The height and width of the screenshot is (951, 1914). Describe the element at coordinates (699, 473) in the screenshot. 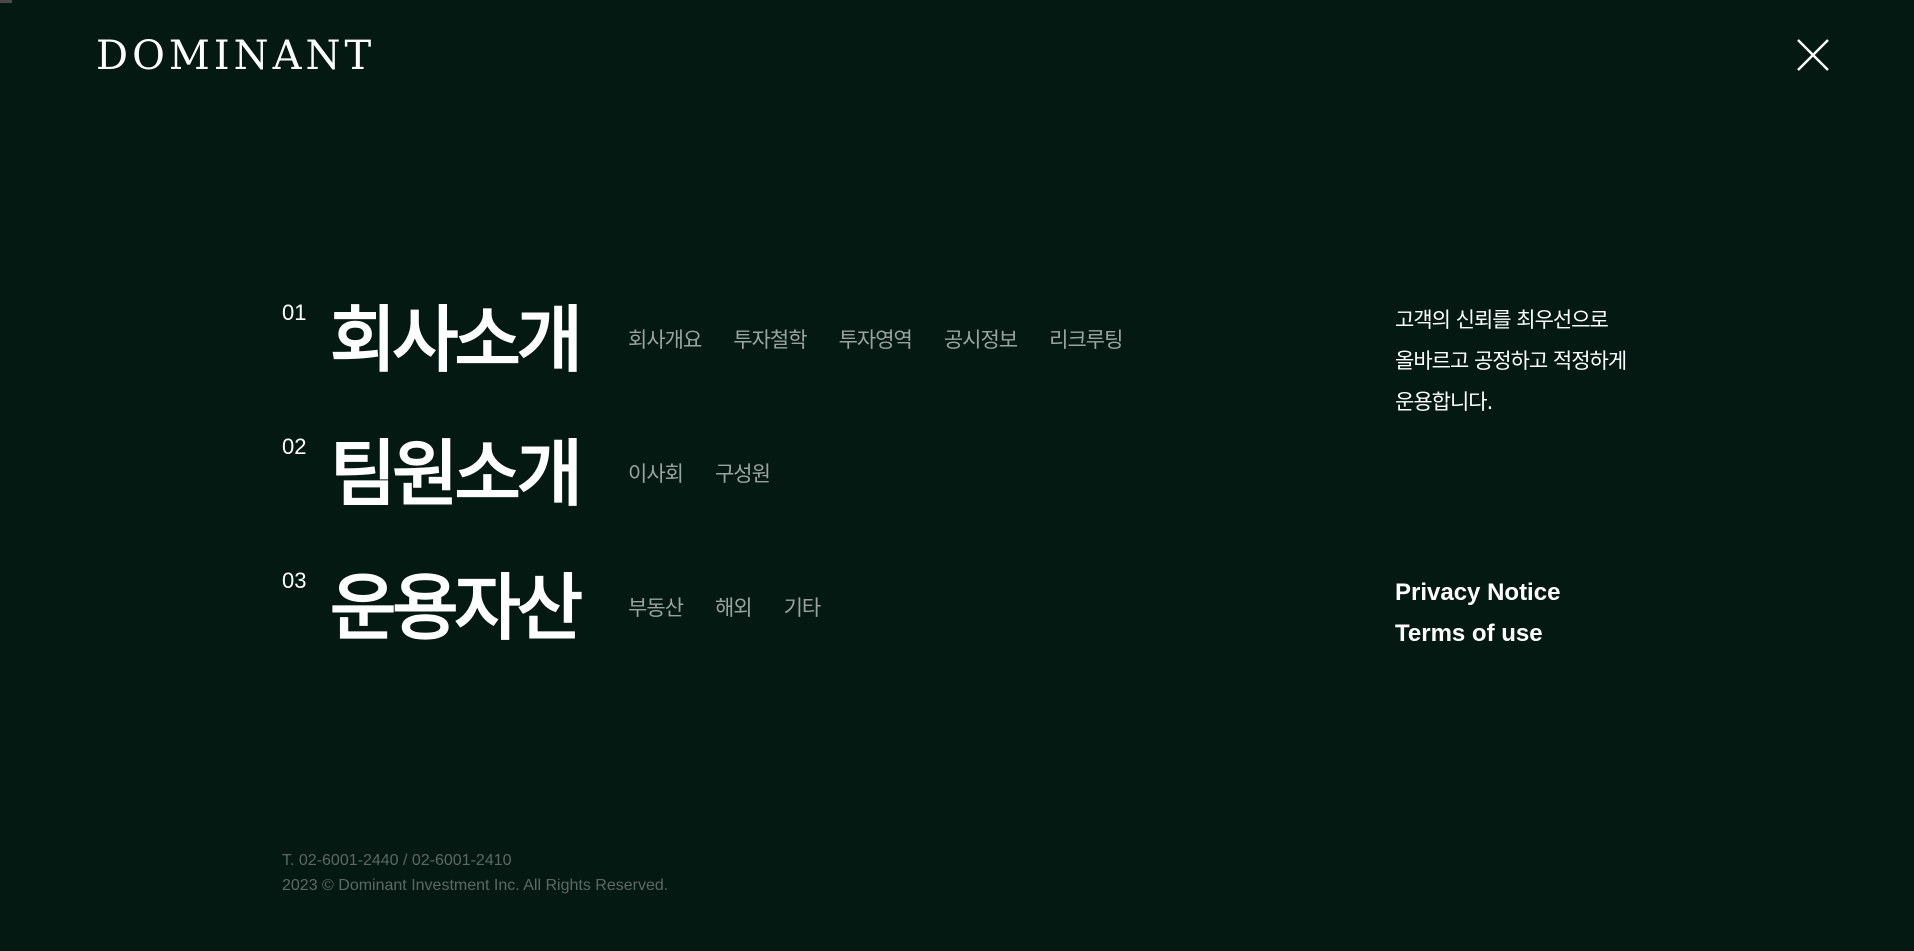

I see `submenu-team: 이사회 구성원` at that location.